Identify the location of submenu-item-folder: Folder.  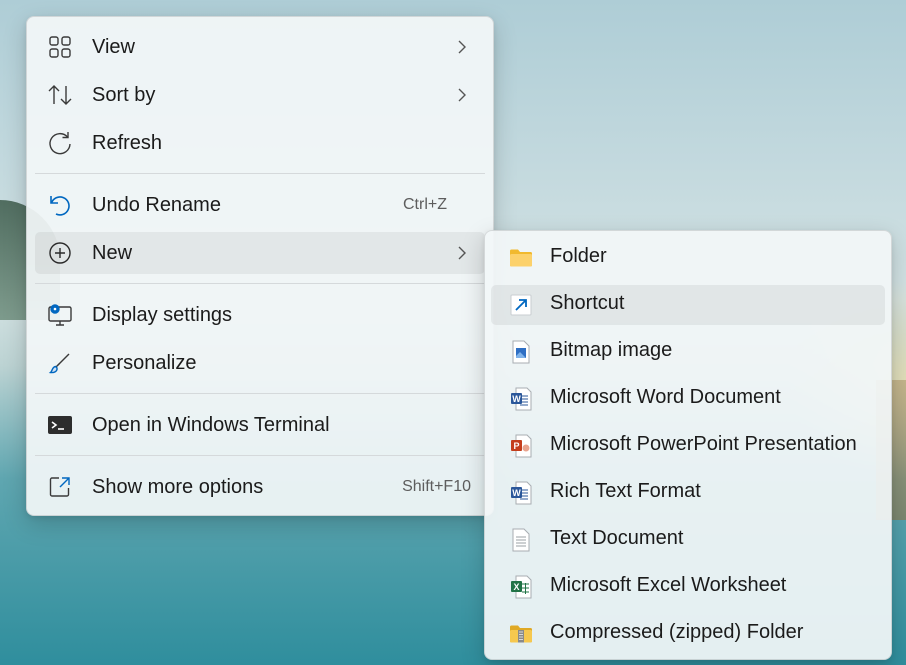
(688, 258).